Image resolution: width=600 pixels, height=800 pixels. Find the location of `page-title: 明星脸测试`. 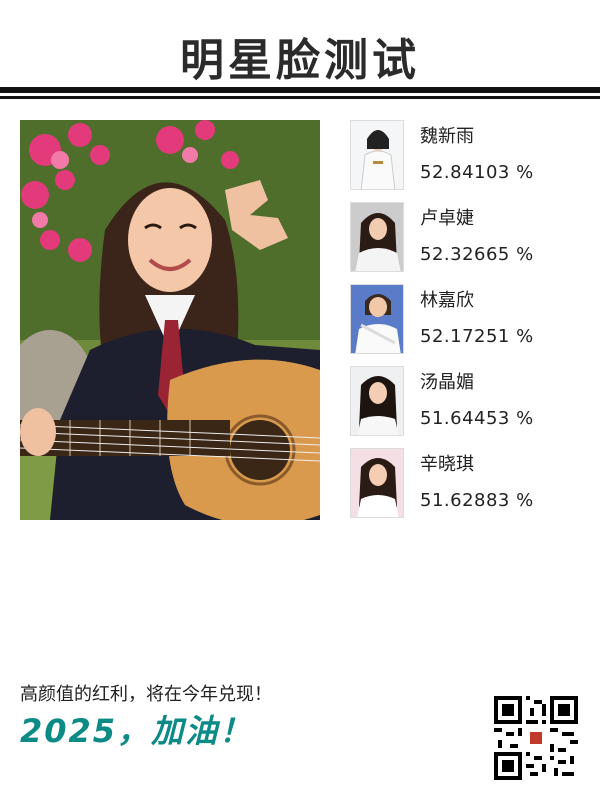

page-title: 明星脸测试 is located at coordinates (300, 60).